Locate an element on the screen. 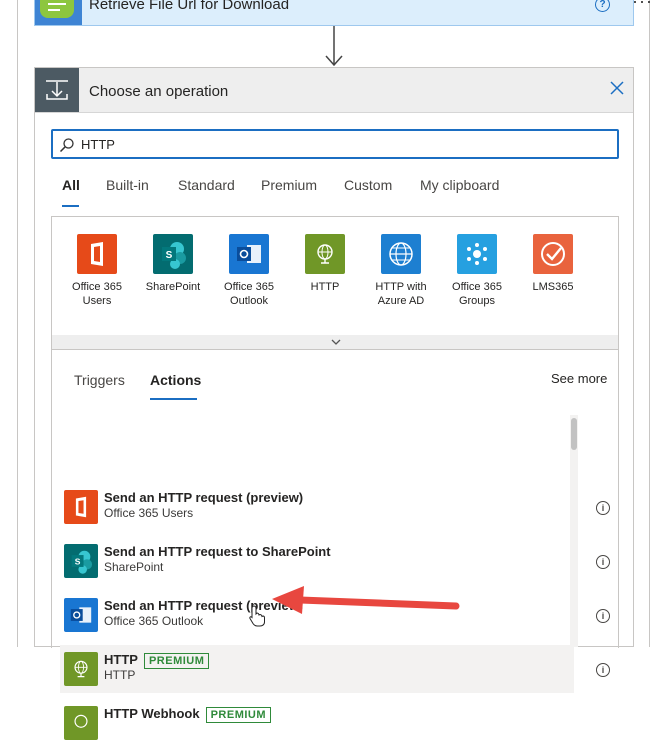  flow-arrow-icon is located at coordinates (334, 46).